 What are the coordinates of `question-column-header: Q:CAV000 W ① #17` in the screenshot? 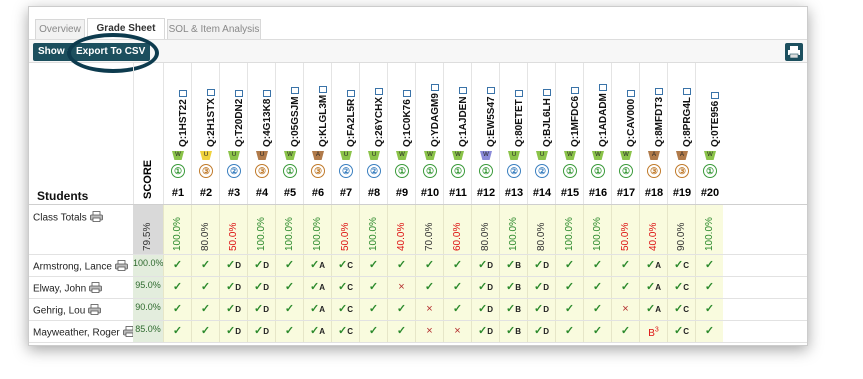 It's located at (625, 134).